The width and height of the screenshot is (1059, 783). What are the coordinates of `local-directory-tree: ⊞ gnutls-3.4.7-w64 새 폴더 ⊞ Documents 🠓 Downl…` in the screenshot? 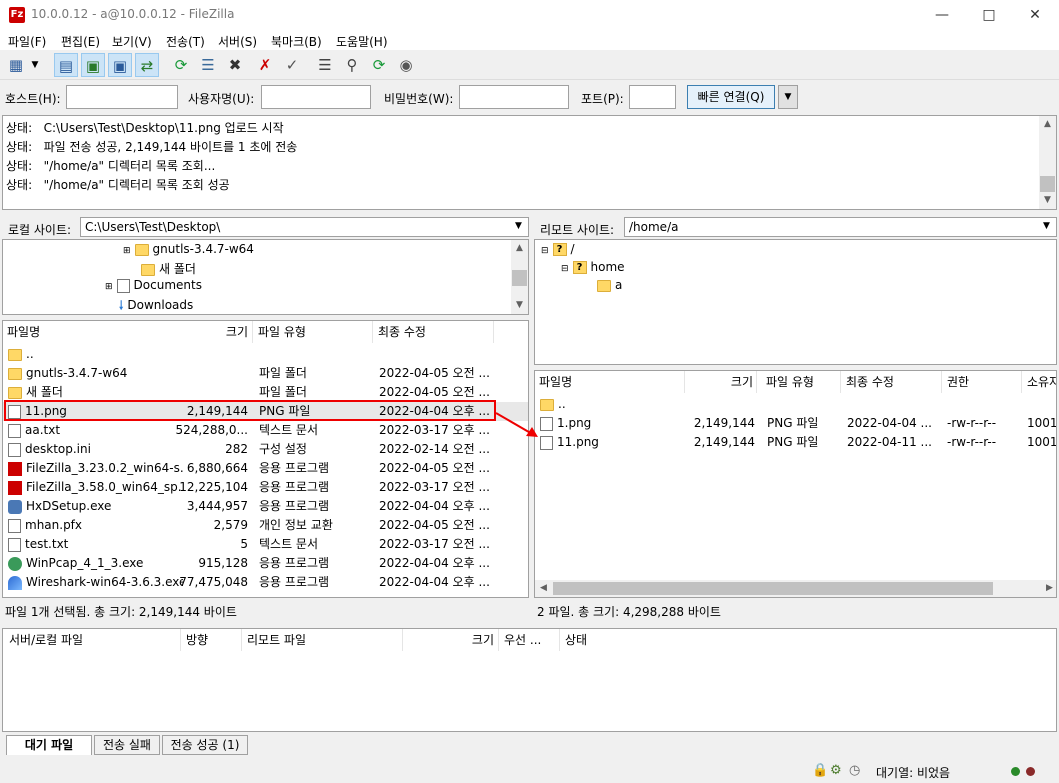 It's located at (265, 277).